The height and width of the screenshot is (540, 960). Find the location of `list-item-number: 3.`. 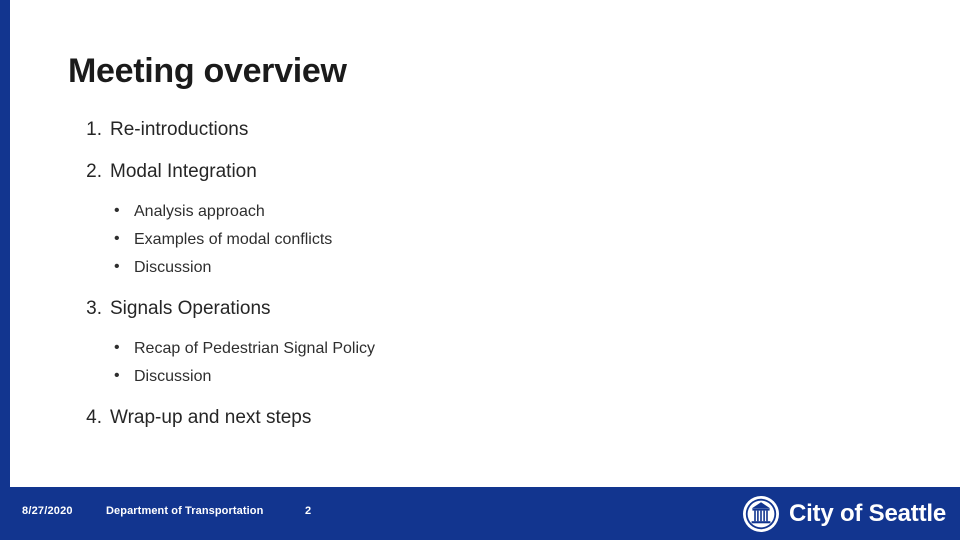

list-item-number: 3. is located at coordinates (94, 308).